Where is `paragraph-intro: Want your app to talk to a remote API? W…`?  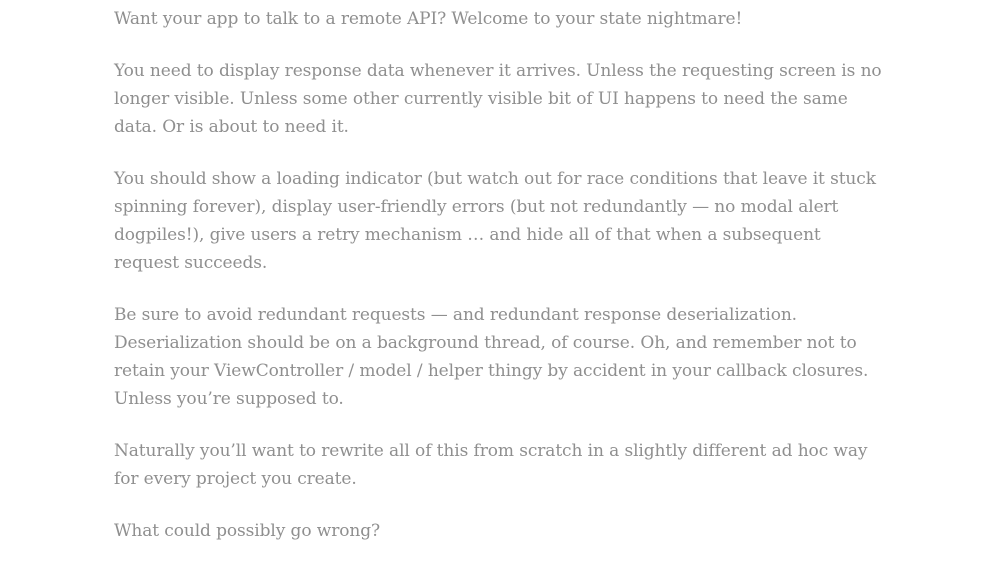 paragraph-intro: Want your app to talk to a remote API? W… is located at coordinates (428, 19).